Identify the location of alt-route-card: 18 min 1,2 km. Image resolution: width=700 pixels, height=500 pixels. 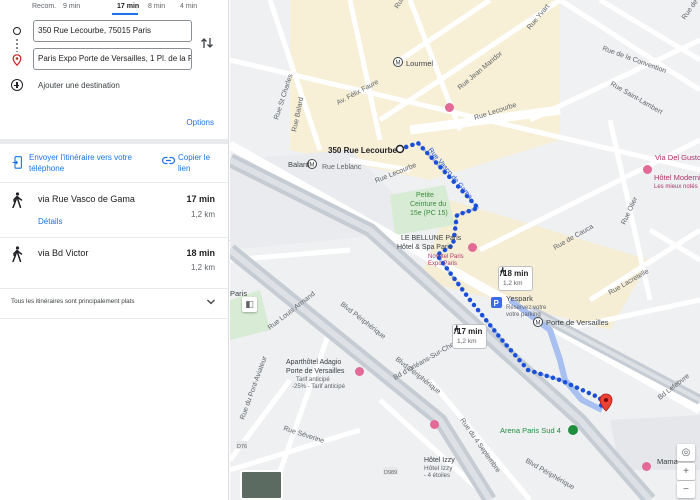
(516, 278).